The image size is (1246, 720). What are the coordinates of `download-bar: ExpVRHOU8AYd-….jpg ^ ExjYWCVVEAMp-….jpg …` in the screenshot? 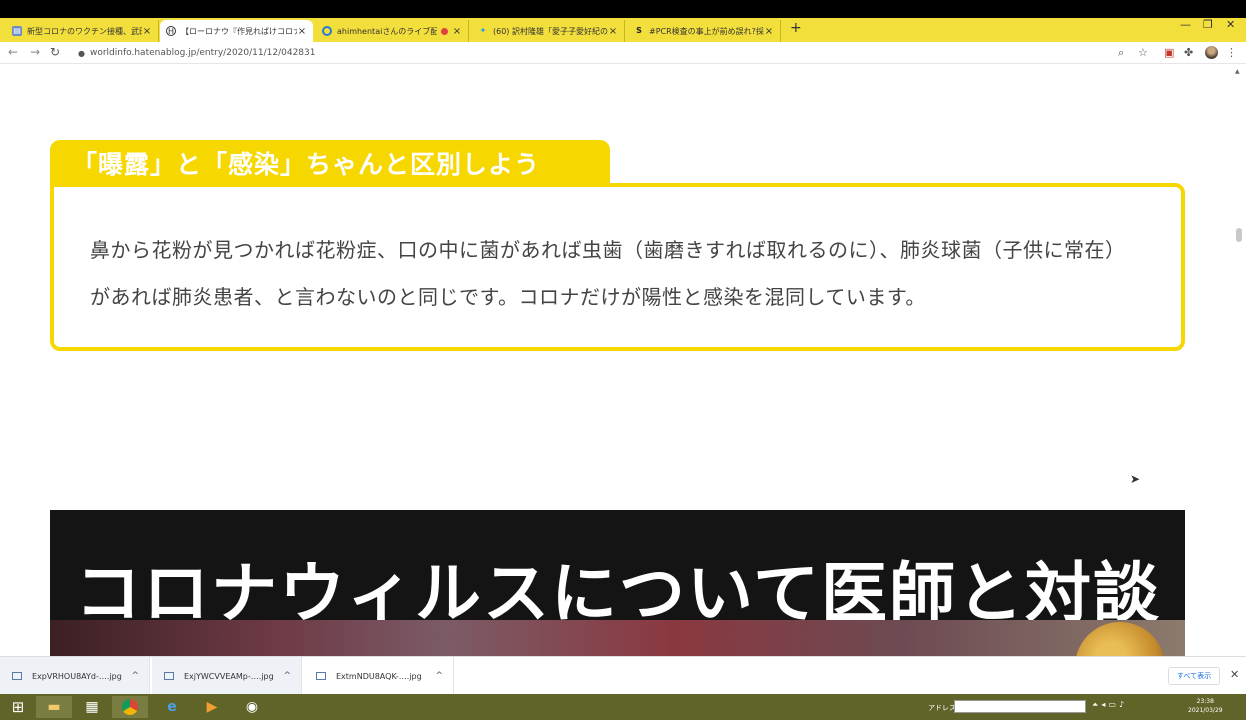 It's located at (623, 675).